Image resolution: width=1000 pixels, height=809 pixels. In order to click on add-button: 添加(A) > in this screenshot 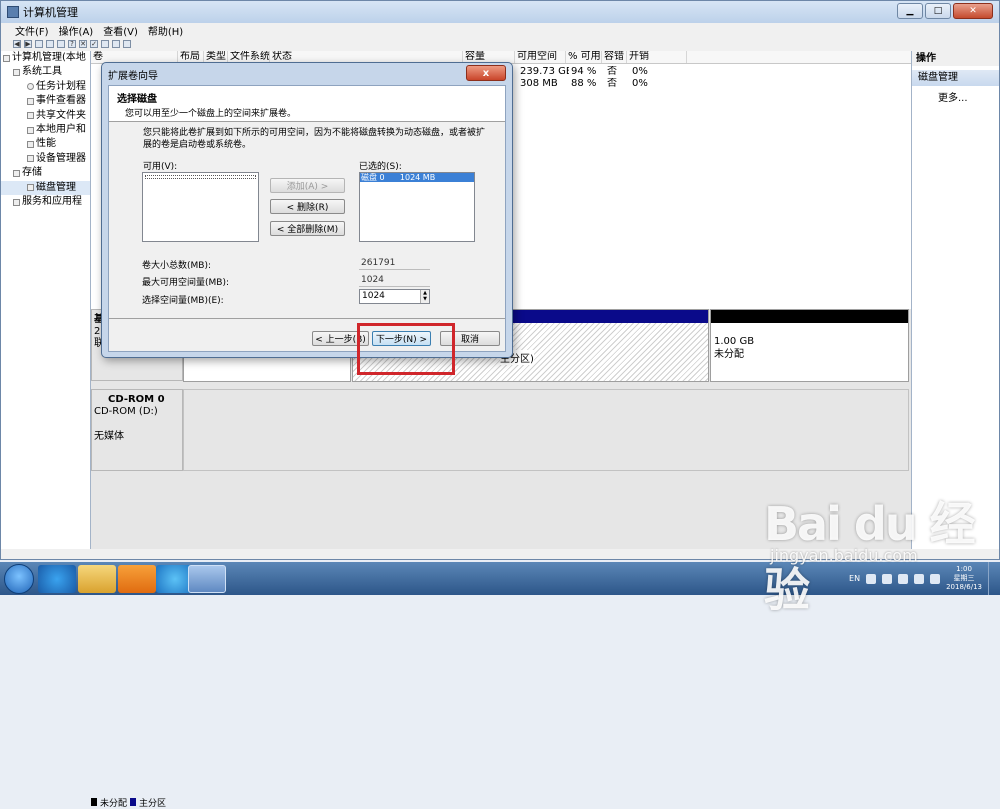, I will do `click(307, 185)`.